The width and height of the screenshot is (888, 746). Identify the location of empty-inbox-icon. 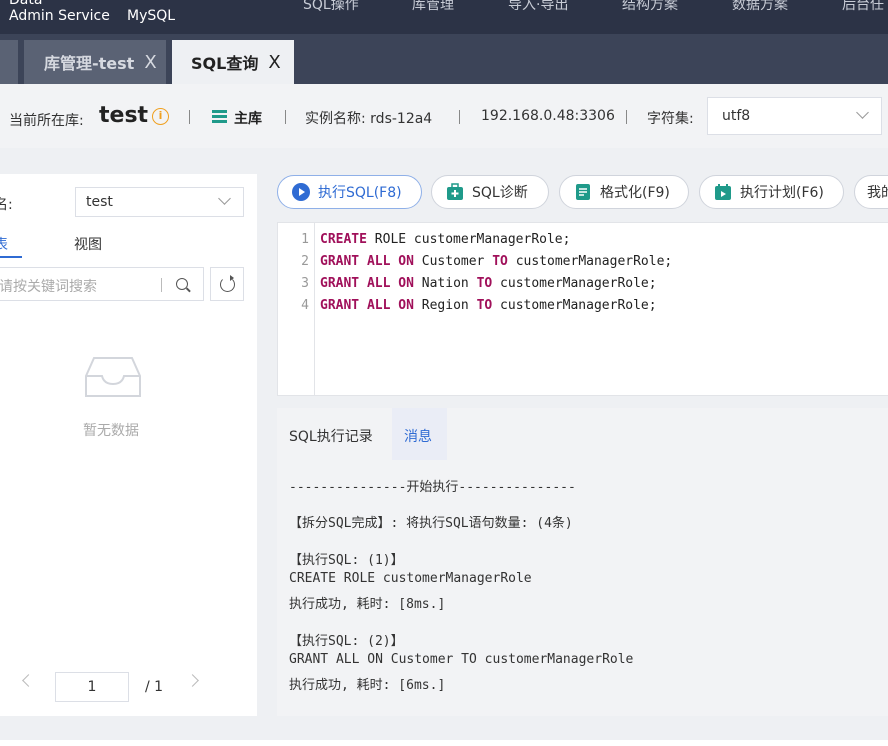
(113, 377).